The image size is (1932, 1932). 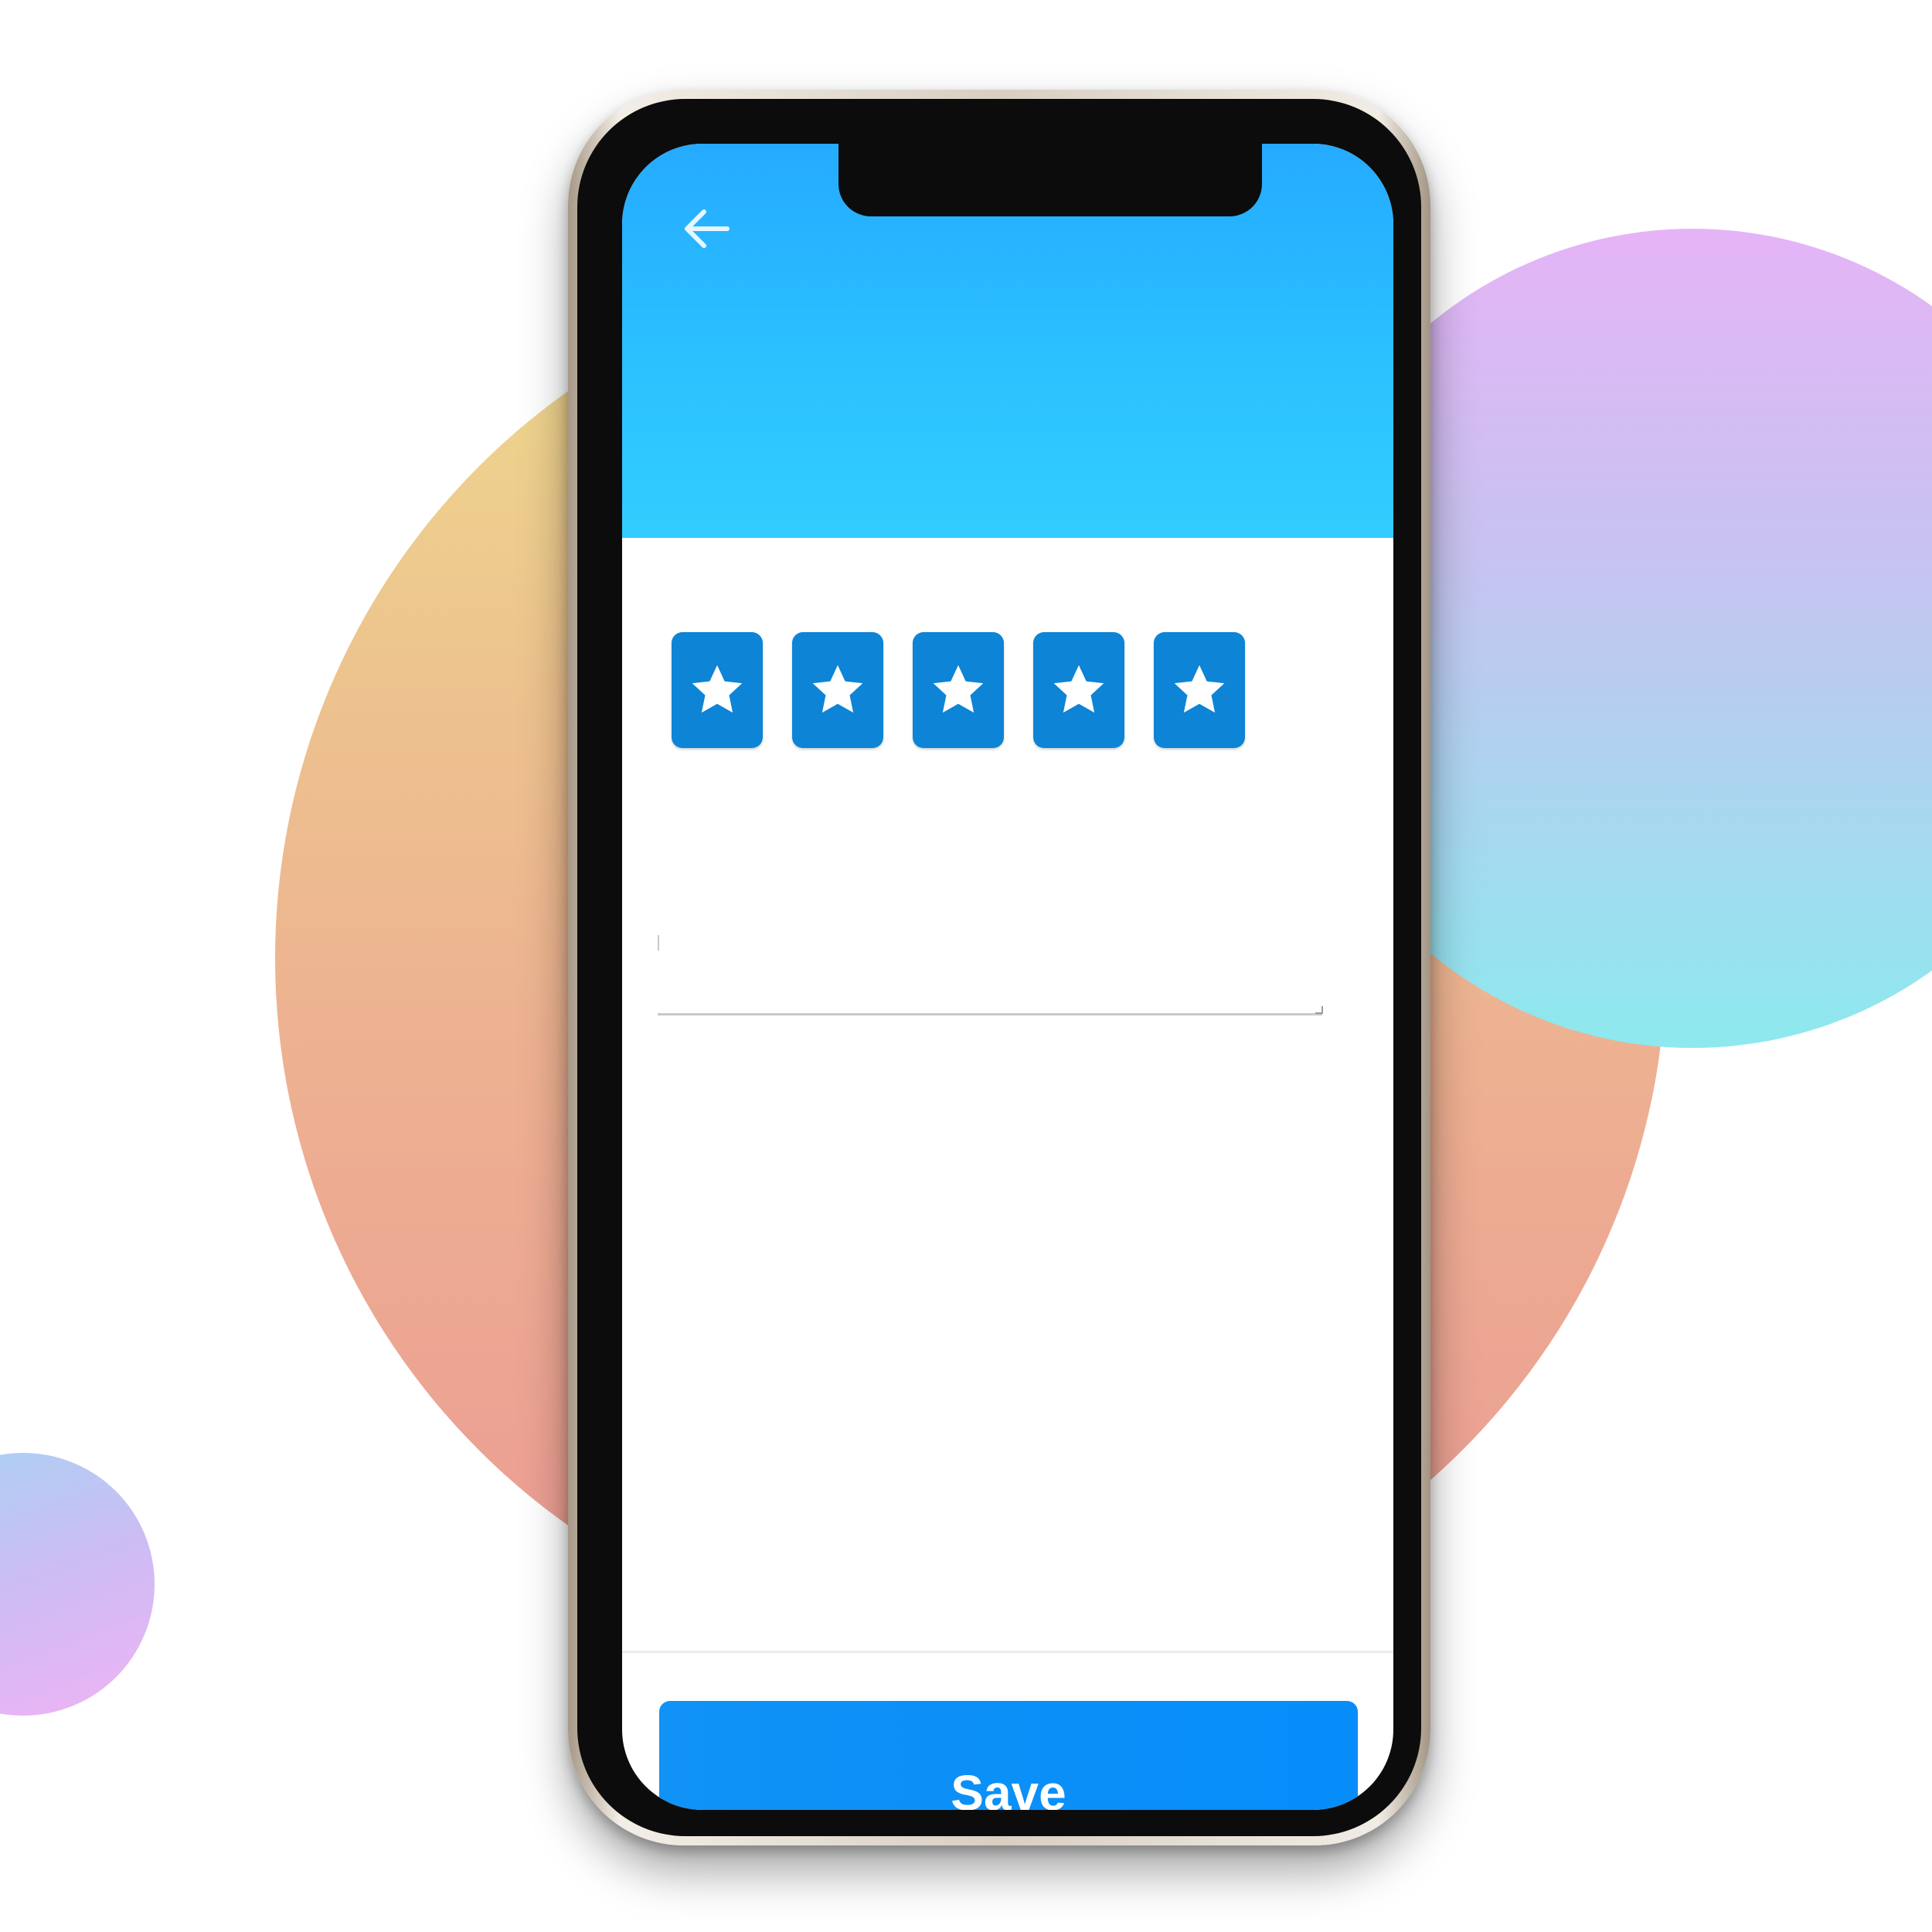 What do you see at coordinates (1319, 1010) in the screenshot?
I see `resize-handle` at bounding box center [1319, 1010].